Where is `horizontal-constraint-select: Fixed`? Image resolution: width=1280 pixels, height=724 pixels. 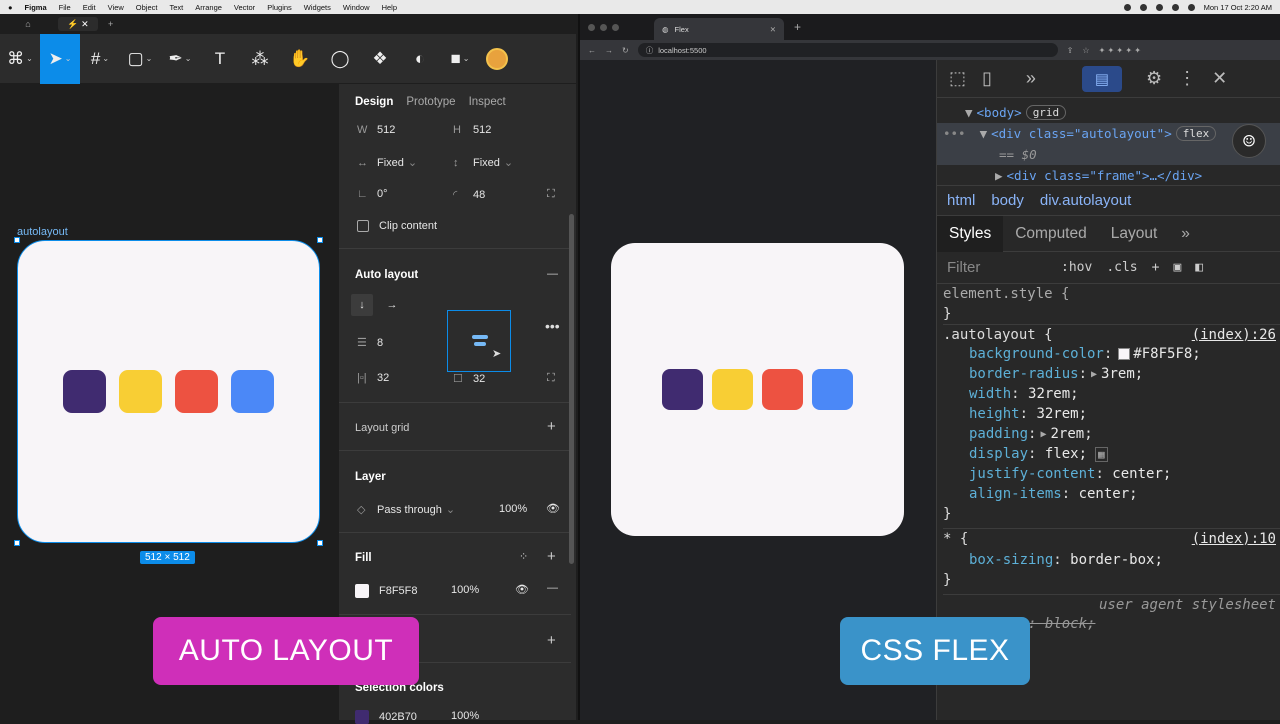
horizontal-constraint-select: Fixed is located at coordinates (390, 163).